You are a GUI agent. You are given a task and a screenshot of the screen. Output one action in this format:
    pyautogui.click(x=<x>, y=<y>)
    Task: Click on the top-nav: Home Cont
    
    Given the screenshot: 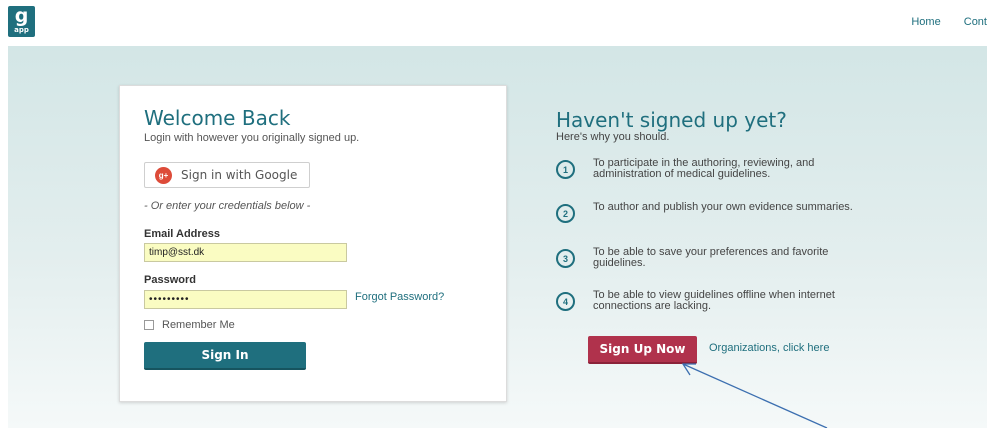 What is the action you would take?
    pyautogui.click(x=939, y=22)
    